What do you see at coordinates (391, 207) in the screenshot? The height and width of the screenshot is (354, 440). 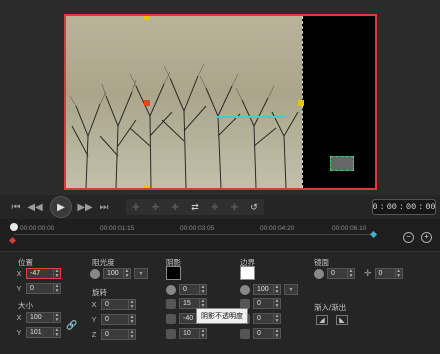 I see `timecode-minutes: 00` at bounding box center [391, 207].